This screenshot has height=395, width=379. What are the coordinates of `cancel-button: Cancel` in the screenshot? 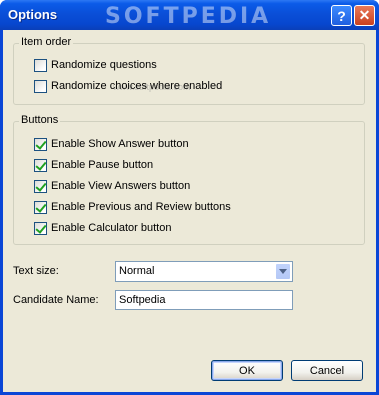 It's located at (327, 370).